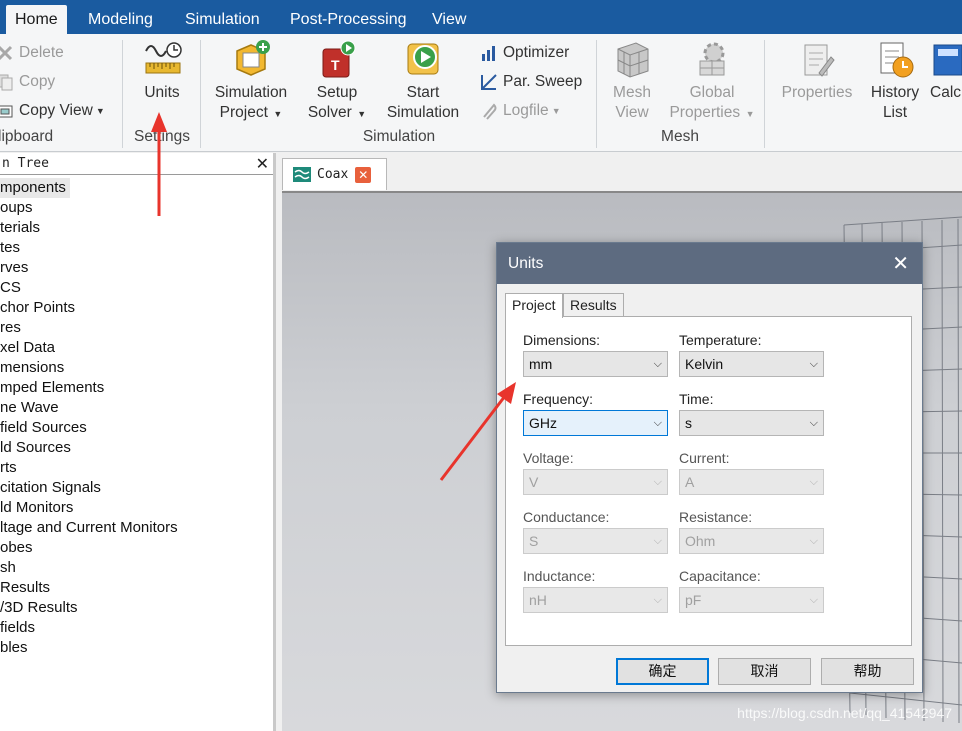  What do you see at coordinates (566, 517) in the screenshot?
I see `conductance-label: Conductance:` at bounding box center [566, 517].